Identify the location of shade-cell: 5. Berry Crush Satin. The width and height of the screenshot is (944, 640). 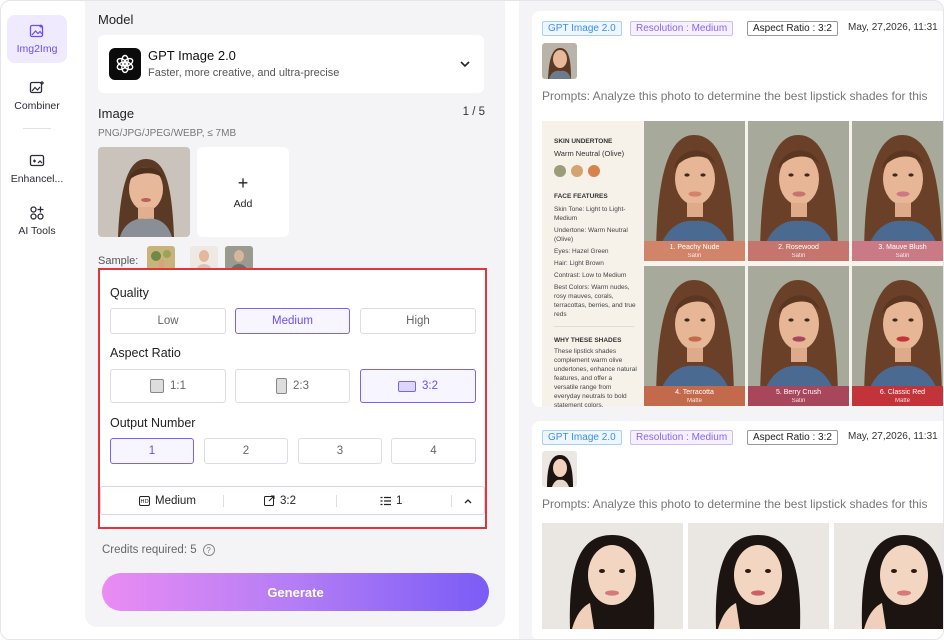
(798, 336).